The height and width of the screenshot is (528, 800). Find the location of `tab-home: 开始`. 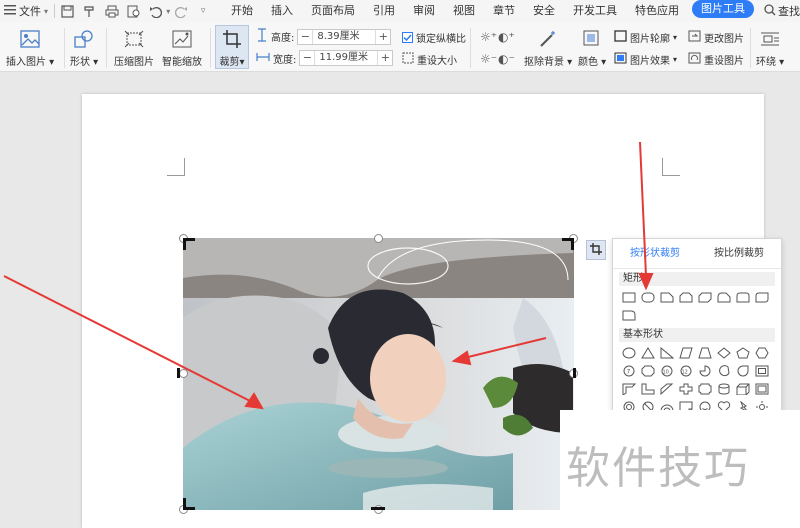

tab-home: 开始 is located at coordinates (242, 11).